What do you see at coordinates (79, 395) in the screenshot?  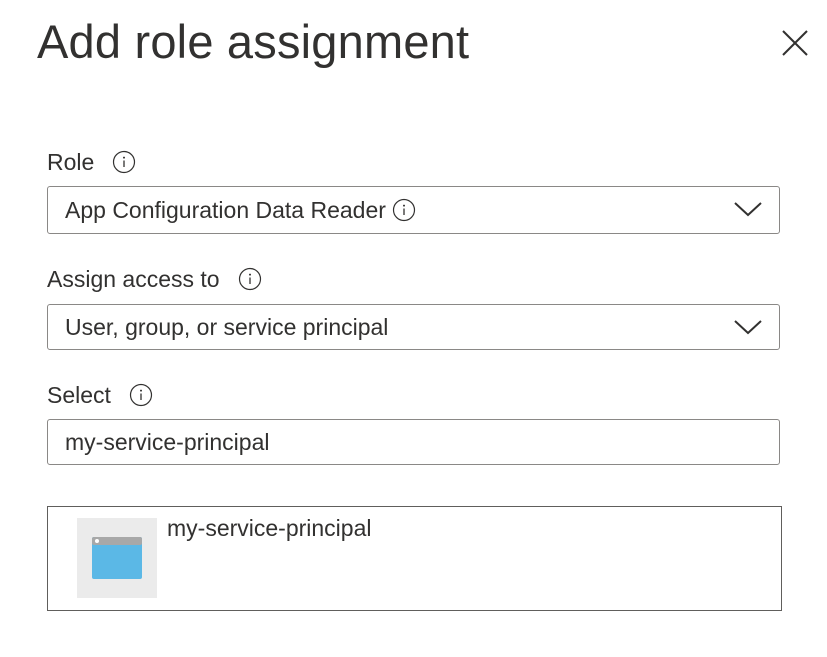 I see `select-label: Select` at bounding box center [79, 395].